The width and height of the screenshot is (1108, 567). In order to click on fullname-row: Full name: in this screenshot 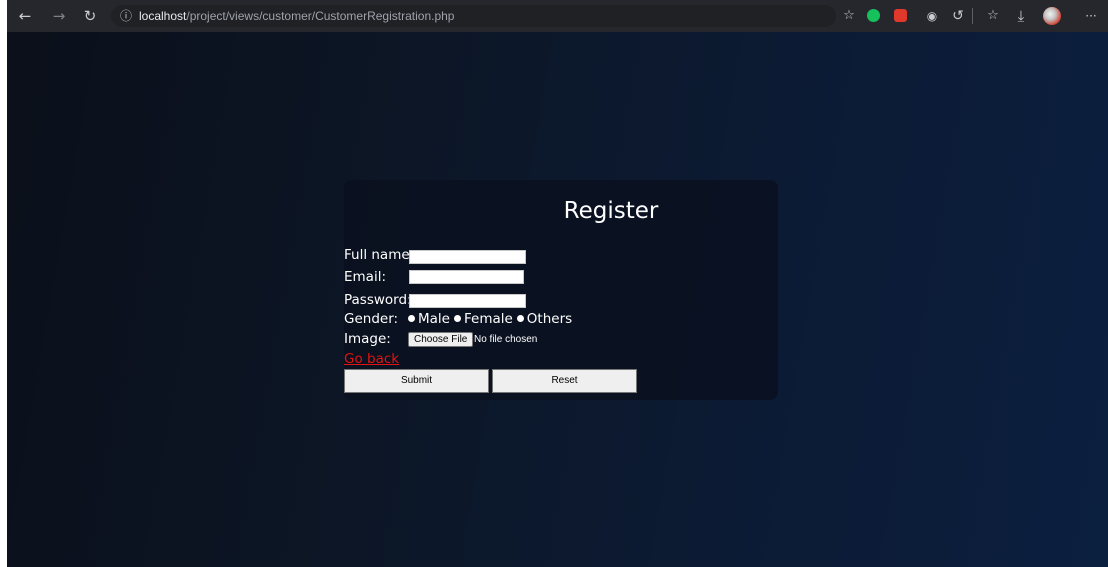, I will do `click(444, 257)`.